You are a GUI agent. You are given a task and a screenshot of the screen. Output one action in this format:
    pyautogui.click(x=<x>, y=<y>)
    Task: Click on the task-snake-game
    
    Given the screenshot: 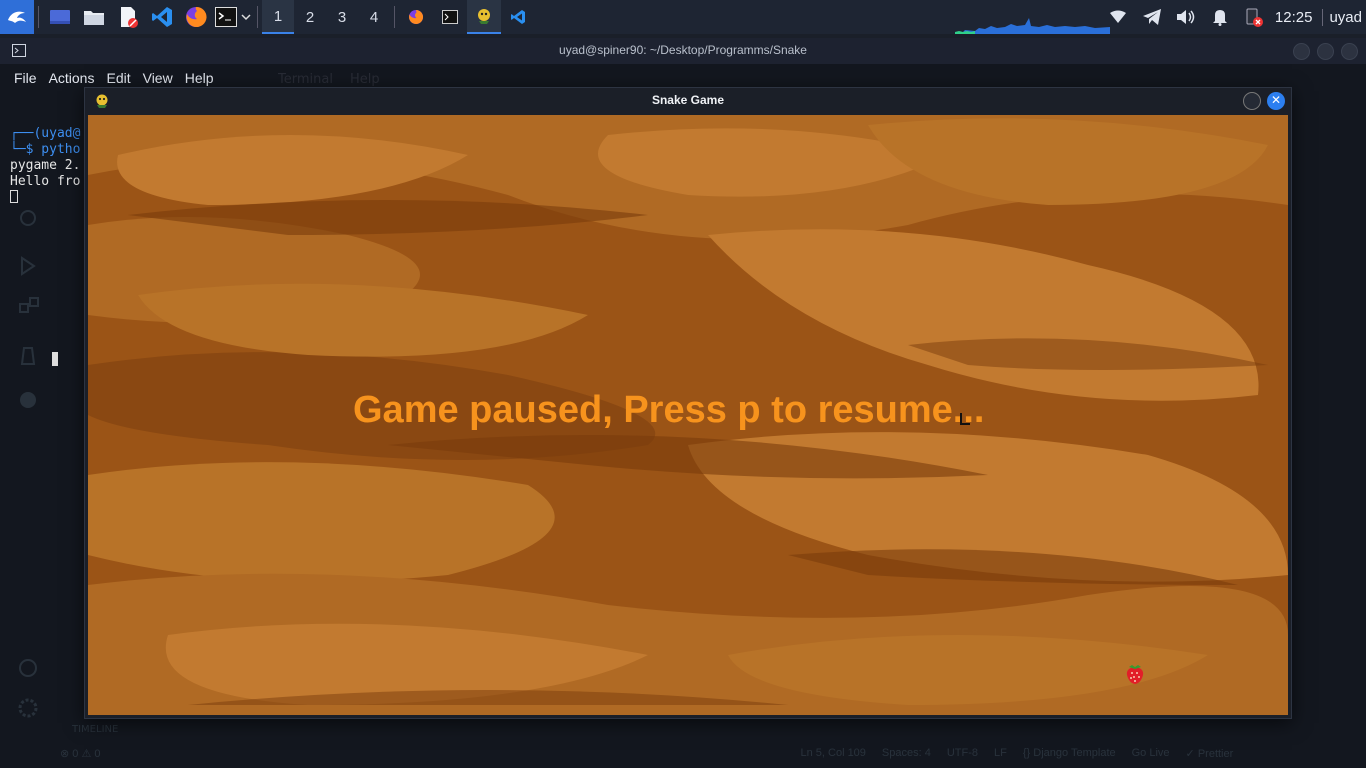 What is the action you would take?
    pyautogui.click(x=484, y=17)
    